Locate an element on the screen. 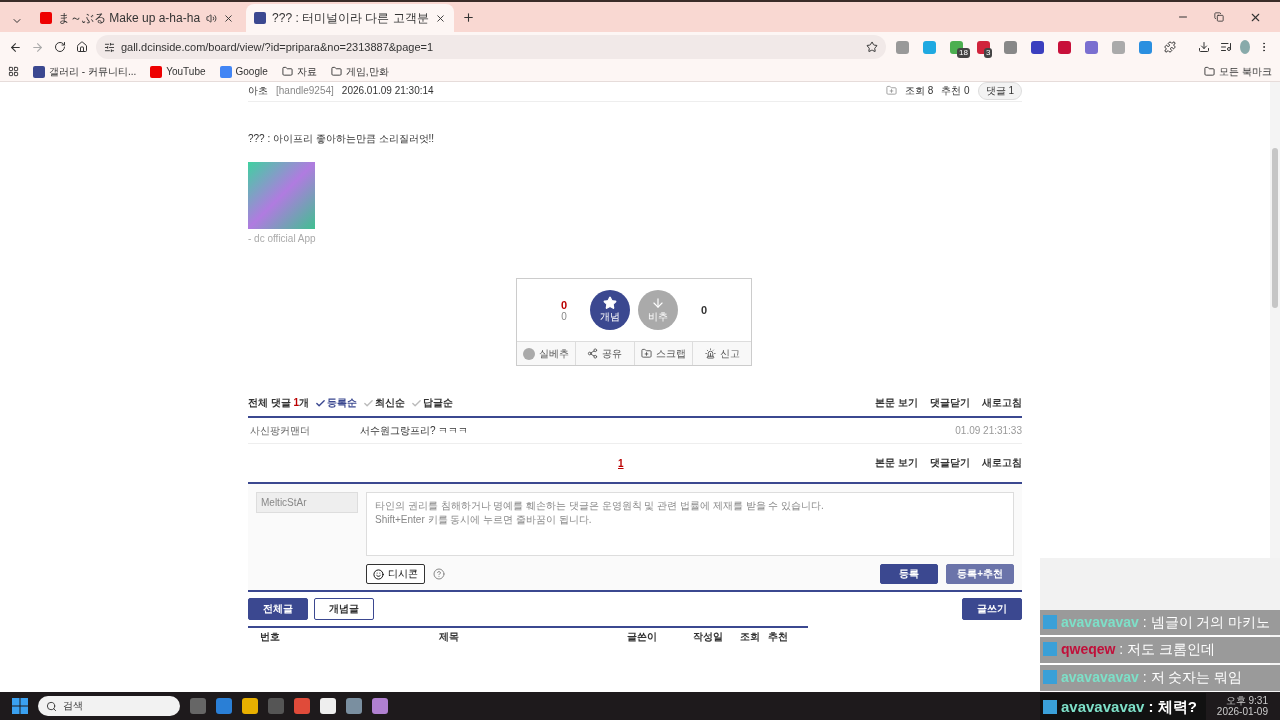 Image resolution: width=1280 pixels, height=720 pixels. browser-tab: ??? : 터미널이라 다른 고객분 is located at coordinates (350, 18).